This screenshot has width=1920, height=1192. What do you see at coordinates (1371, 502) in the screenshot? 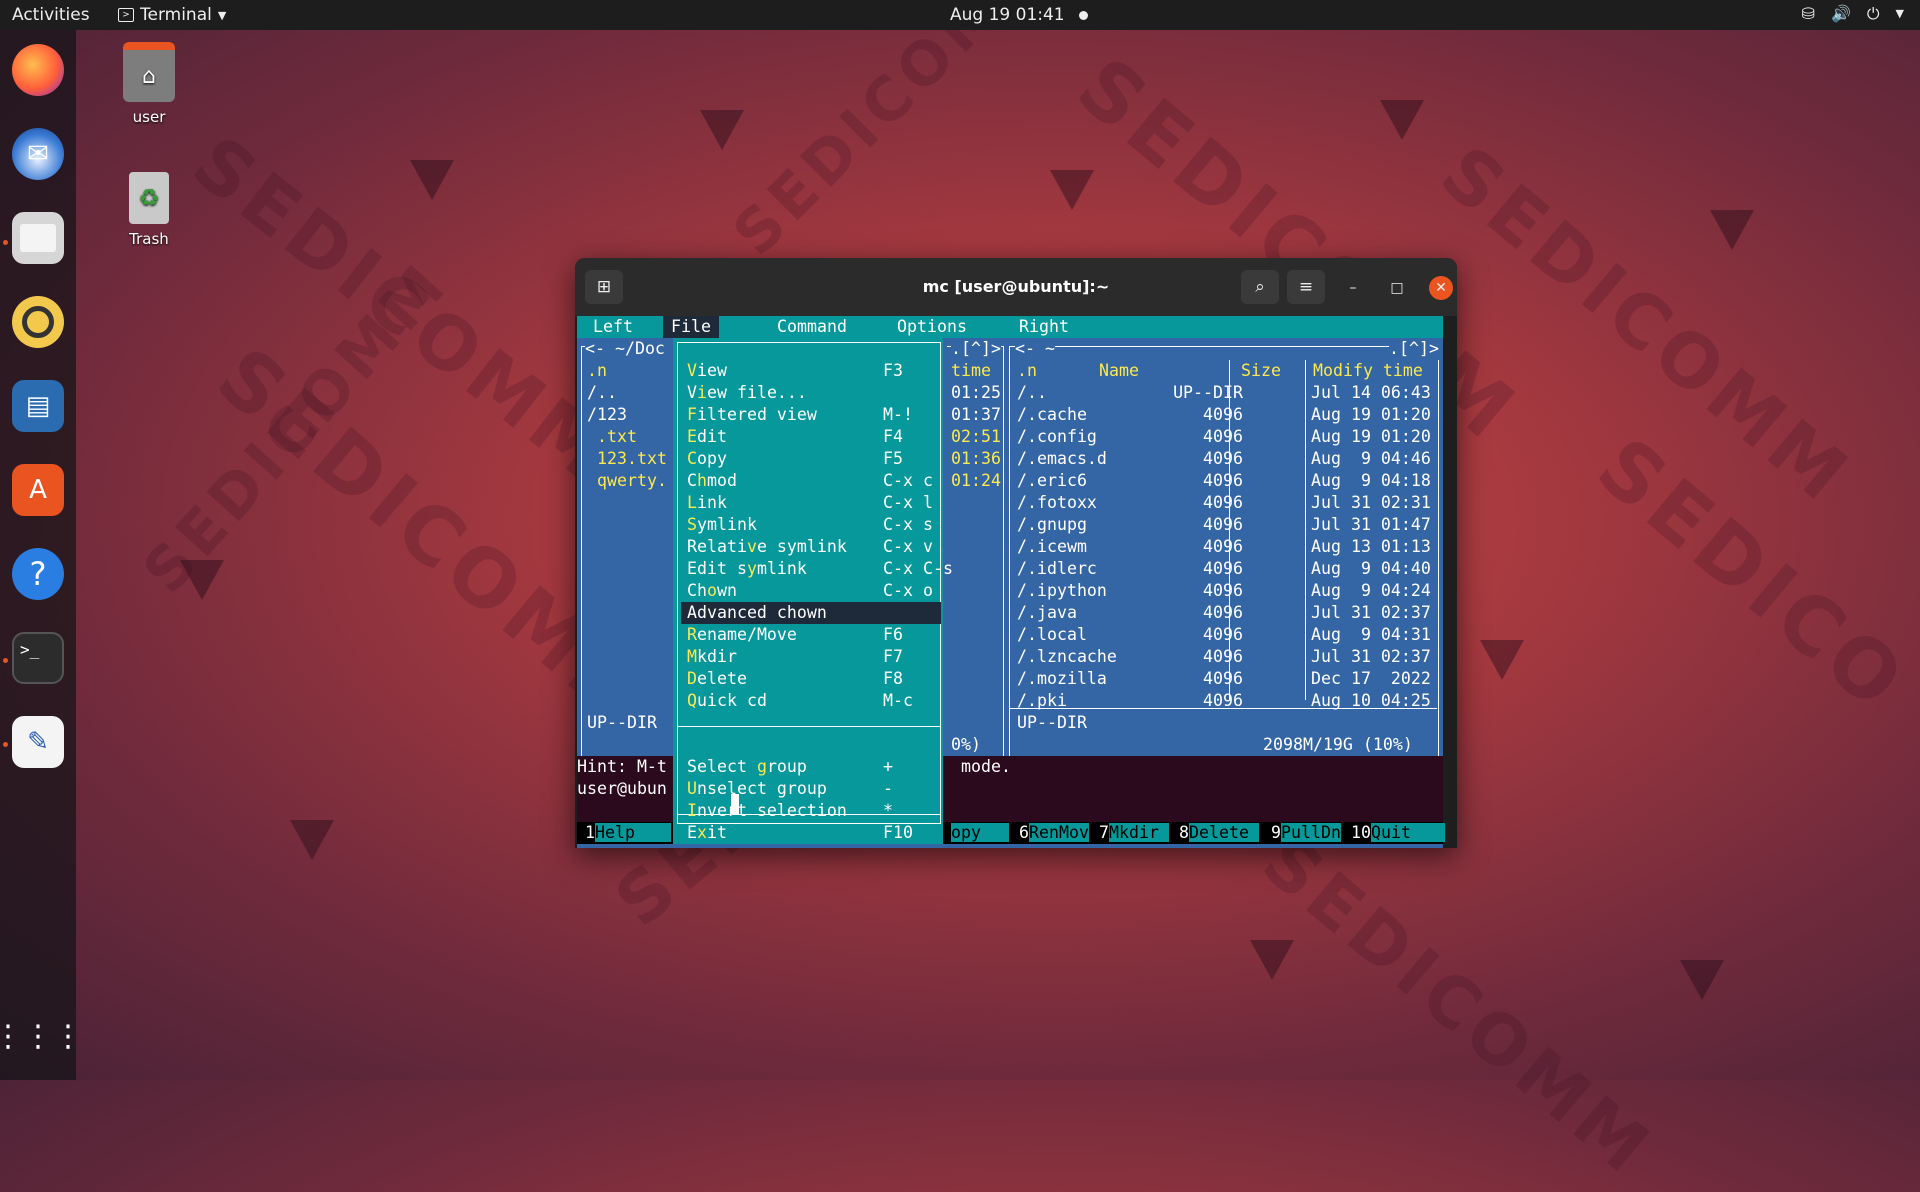
I see `file-mtime: Jul 31 02:31` at bounding box center [1371, 502].